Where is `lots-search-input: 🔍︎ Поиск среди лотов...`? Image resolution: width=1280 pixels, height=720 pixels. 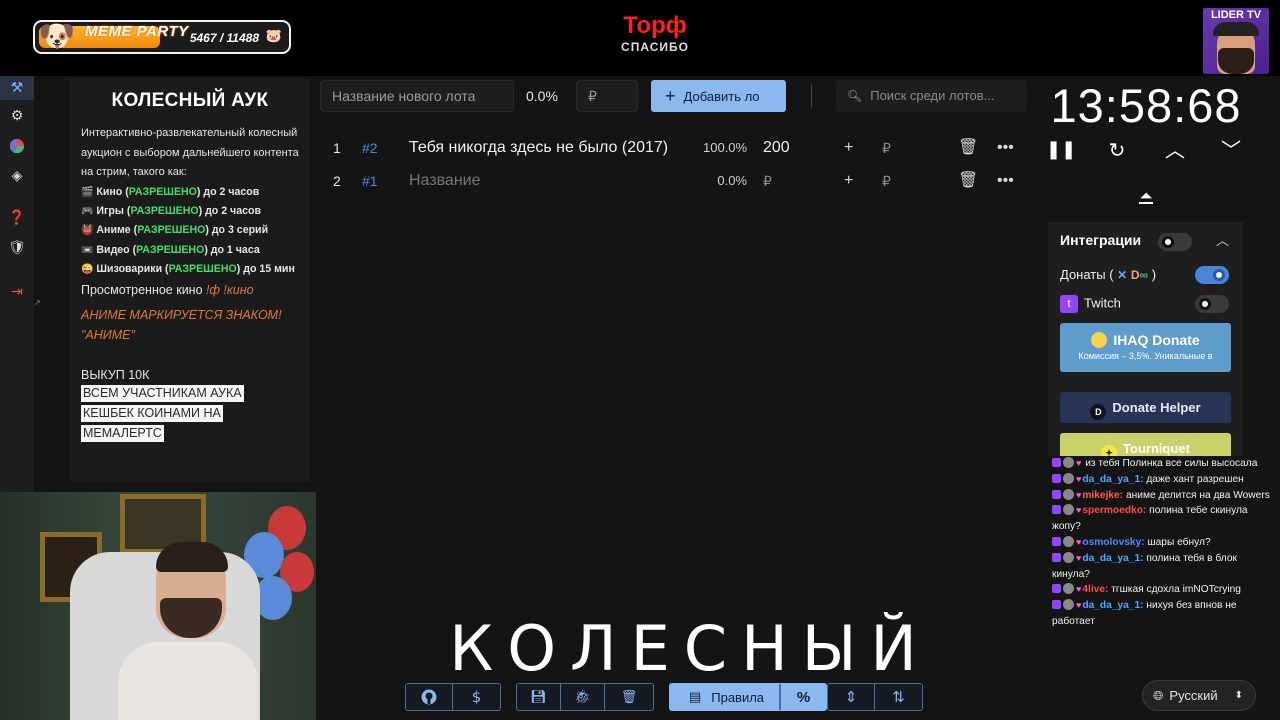
lots-search-input: 🔍︎ Поиск среди лотов... is located at coordinates (931, 96).